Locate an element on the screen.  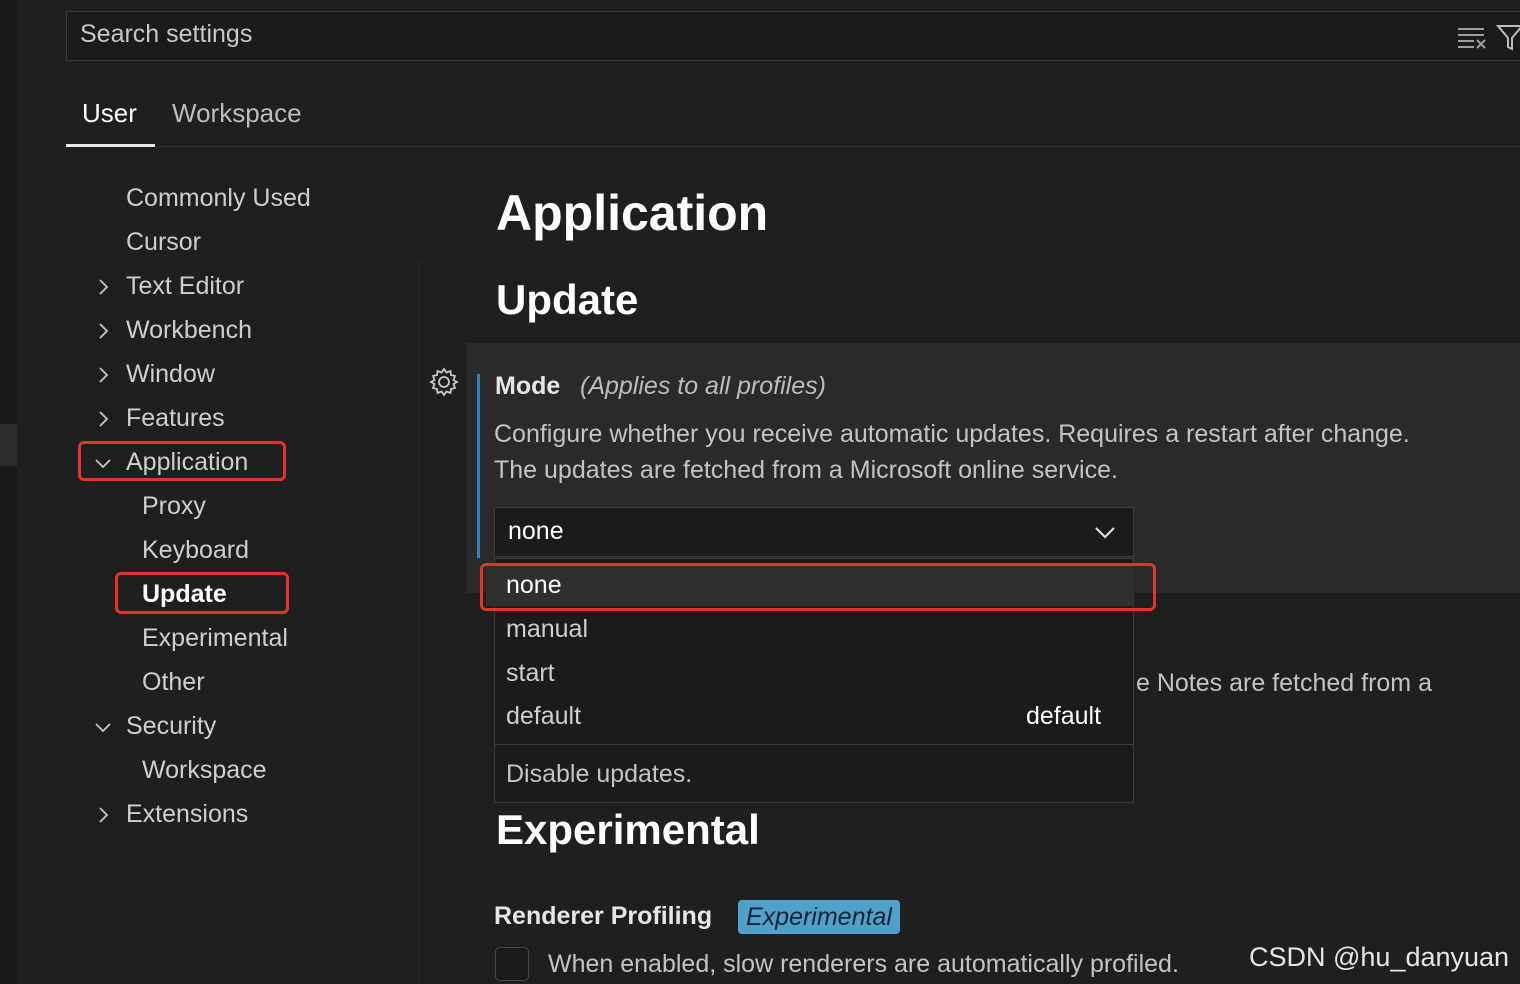
select-value: none is located at coordinates (536, 531).